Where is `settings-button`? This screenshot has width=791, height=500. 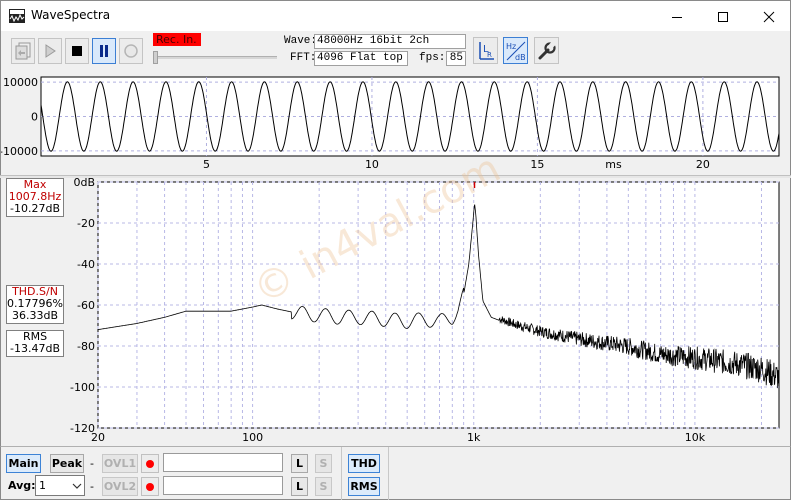 settings-button is located at coordinates (546, 50).